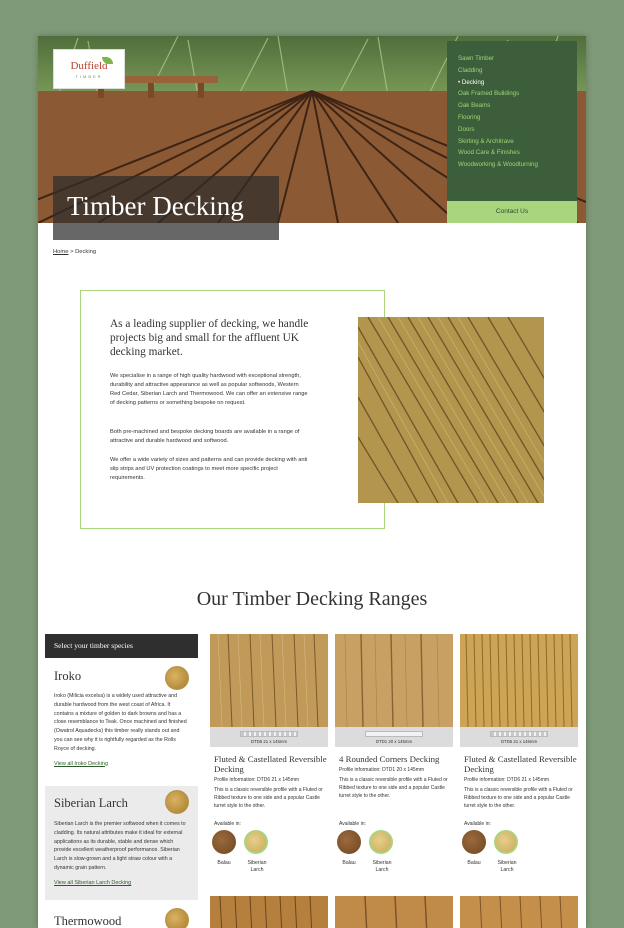 This screenshot has height=928, width=624. What do you see at coordinates (517, 94) in the screenshot?
I see `nav-item-oak-framed-buildings: Oak Framed Buildings` at bounding box center [517, 94].